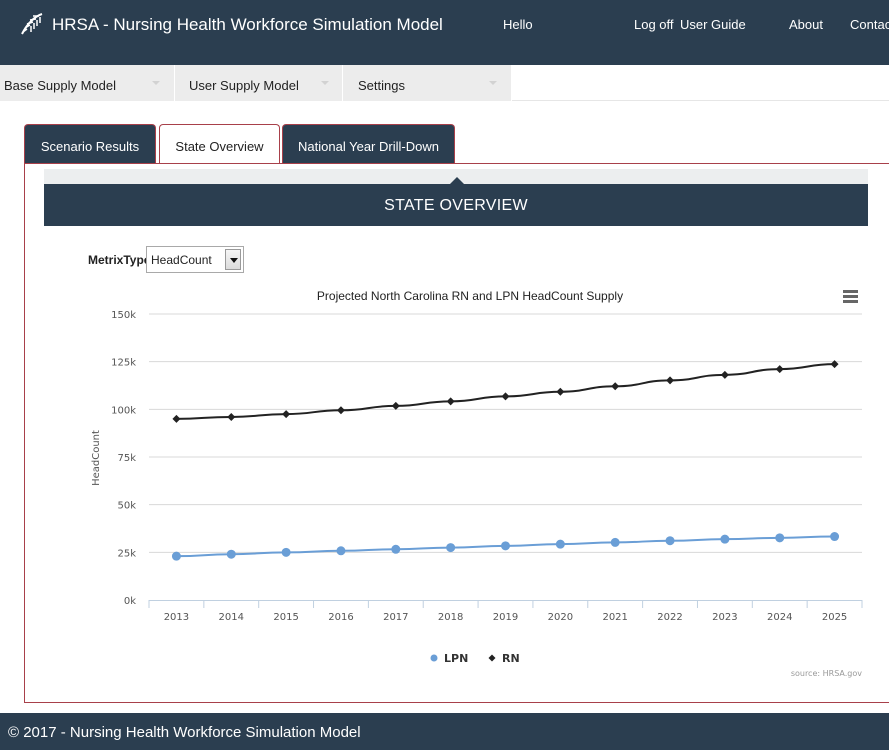 The width and height of the screenshot is (889, 750). I want to click on series-line, so click(505, 391).